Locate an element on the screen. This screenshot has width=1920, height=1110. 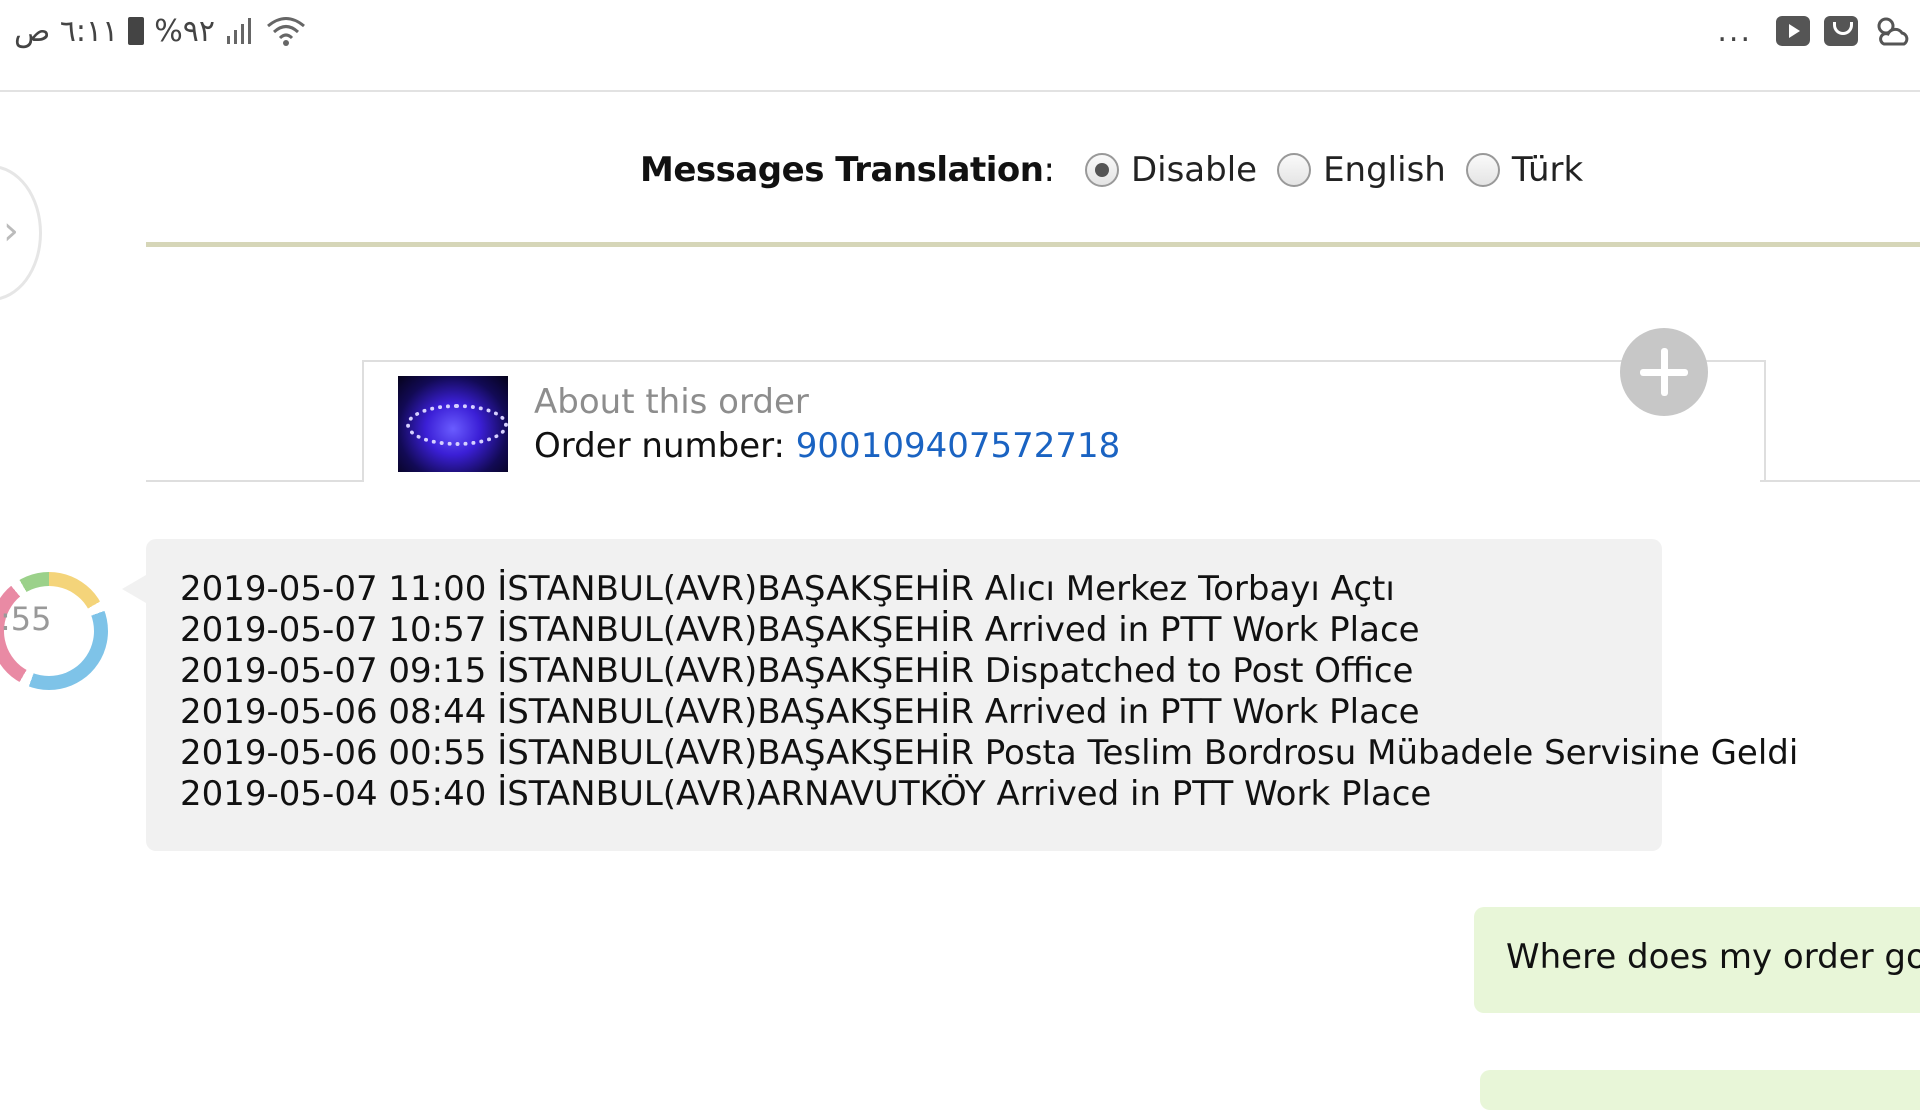
product-thumbnail is located at coordinates (453, 424).